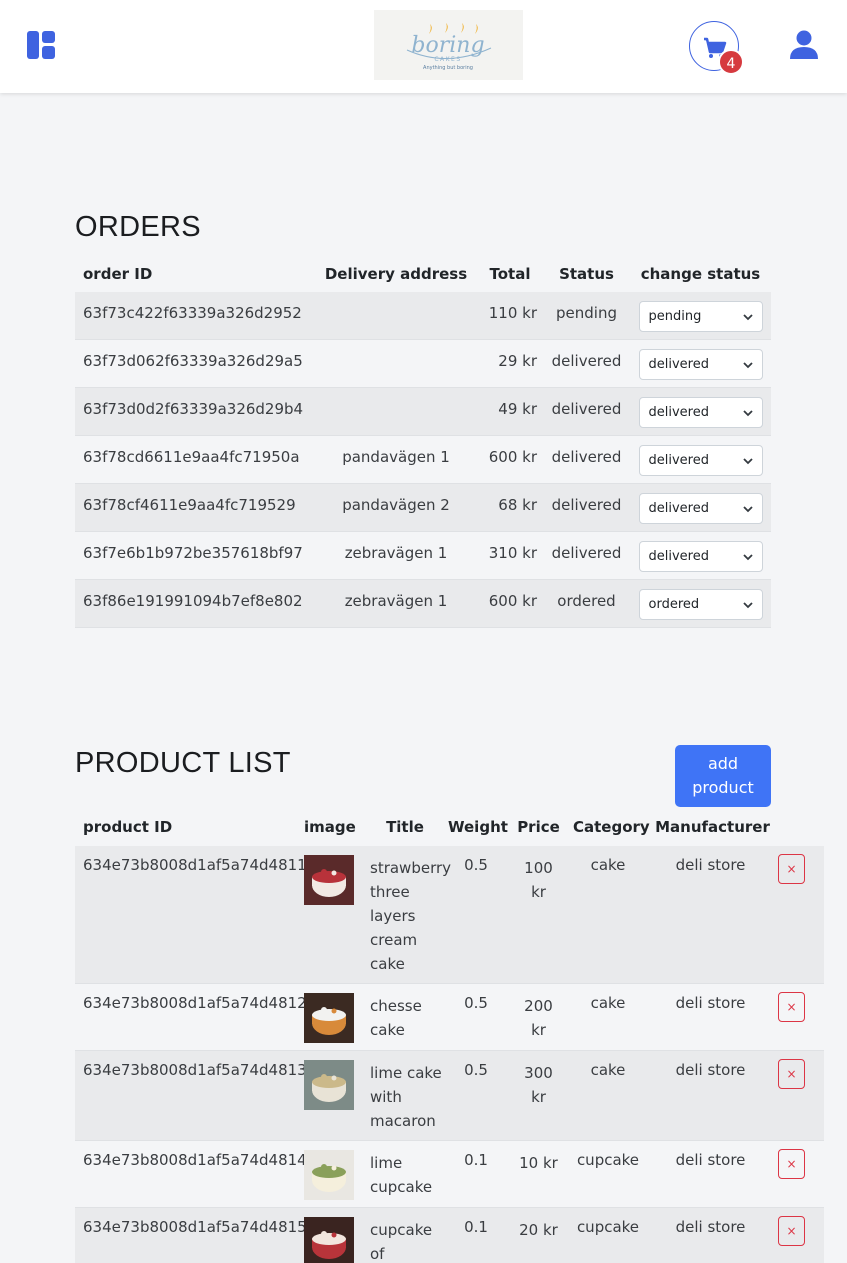 Image resolution: width=847 pixels, height=1263 pixels. What do you see at coordinates (195, 1227) in the screenshot?
I see `product-id: 634e73b8008d1af5a74d4815` at bounding box center [195, 1227].